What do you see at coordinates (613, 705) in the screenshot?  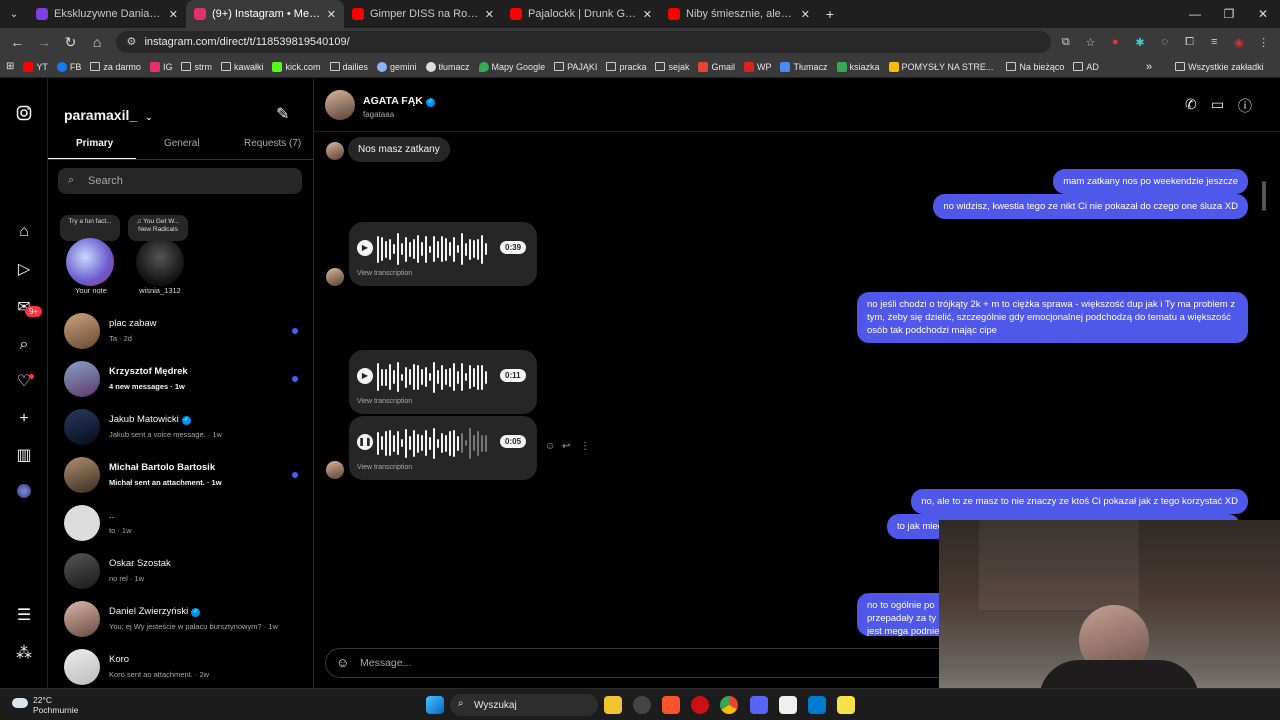 I see `file-explorer-icon` at bounding box center [613, 705].